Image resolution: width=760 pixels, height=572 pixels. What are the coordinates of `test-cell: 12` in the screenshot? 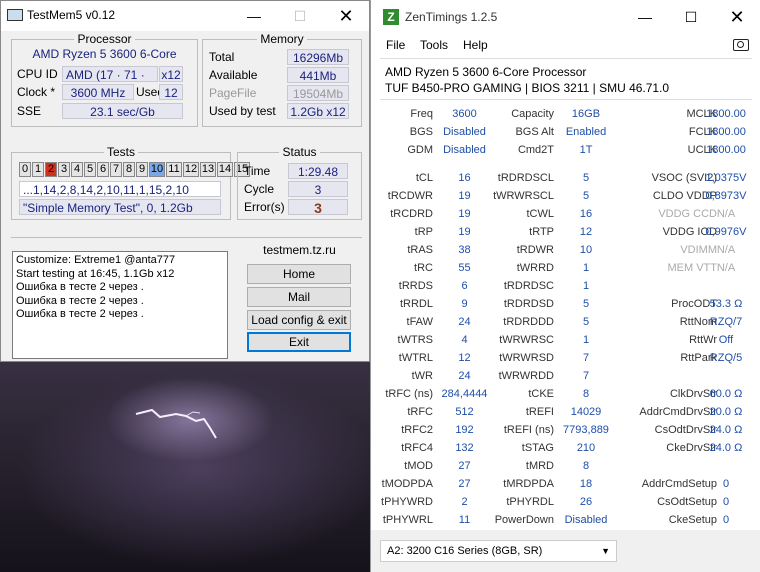 It's located at (191, 169).